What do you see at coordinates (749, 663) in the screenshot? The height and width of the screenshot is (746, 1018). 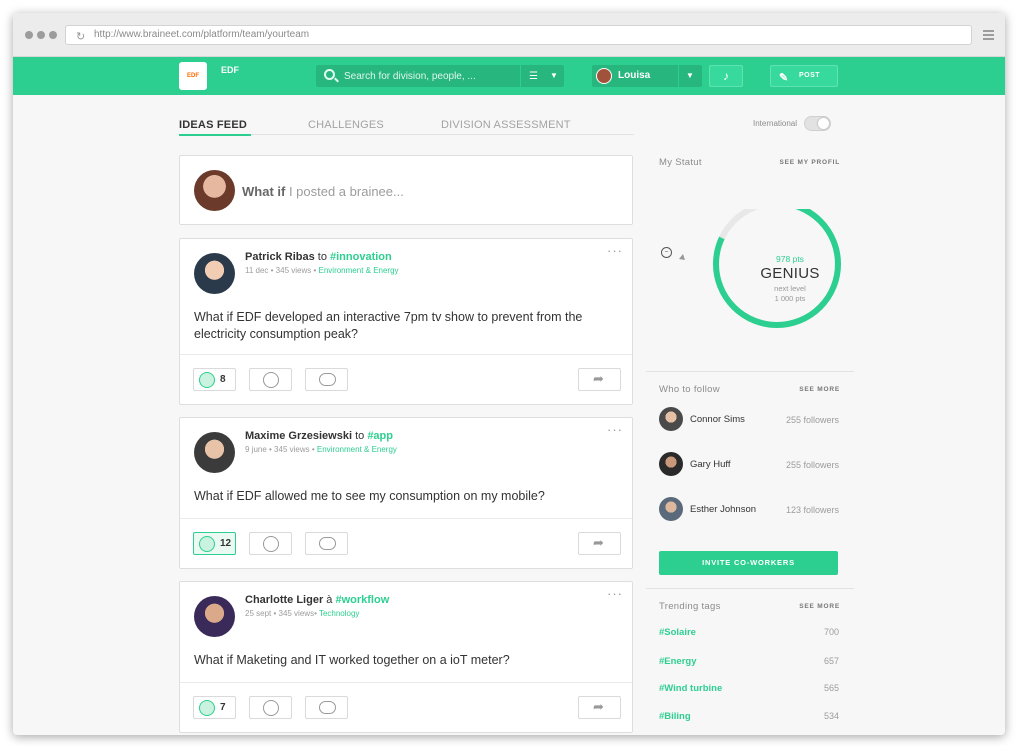 I see `trending-tag-row: #Energy 657` at bounding box center [749, 663].